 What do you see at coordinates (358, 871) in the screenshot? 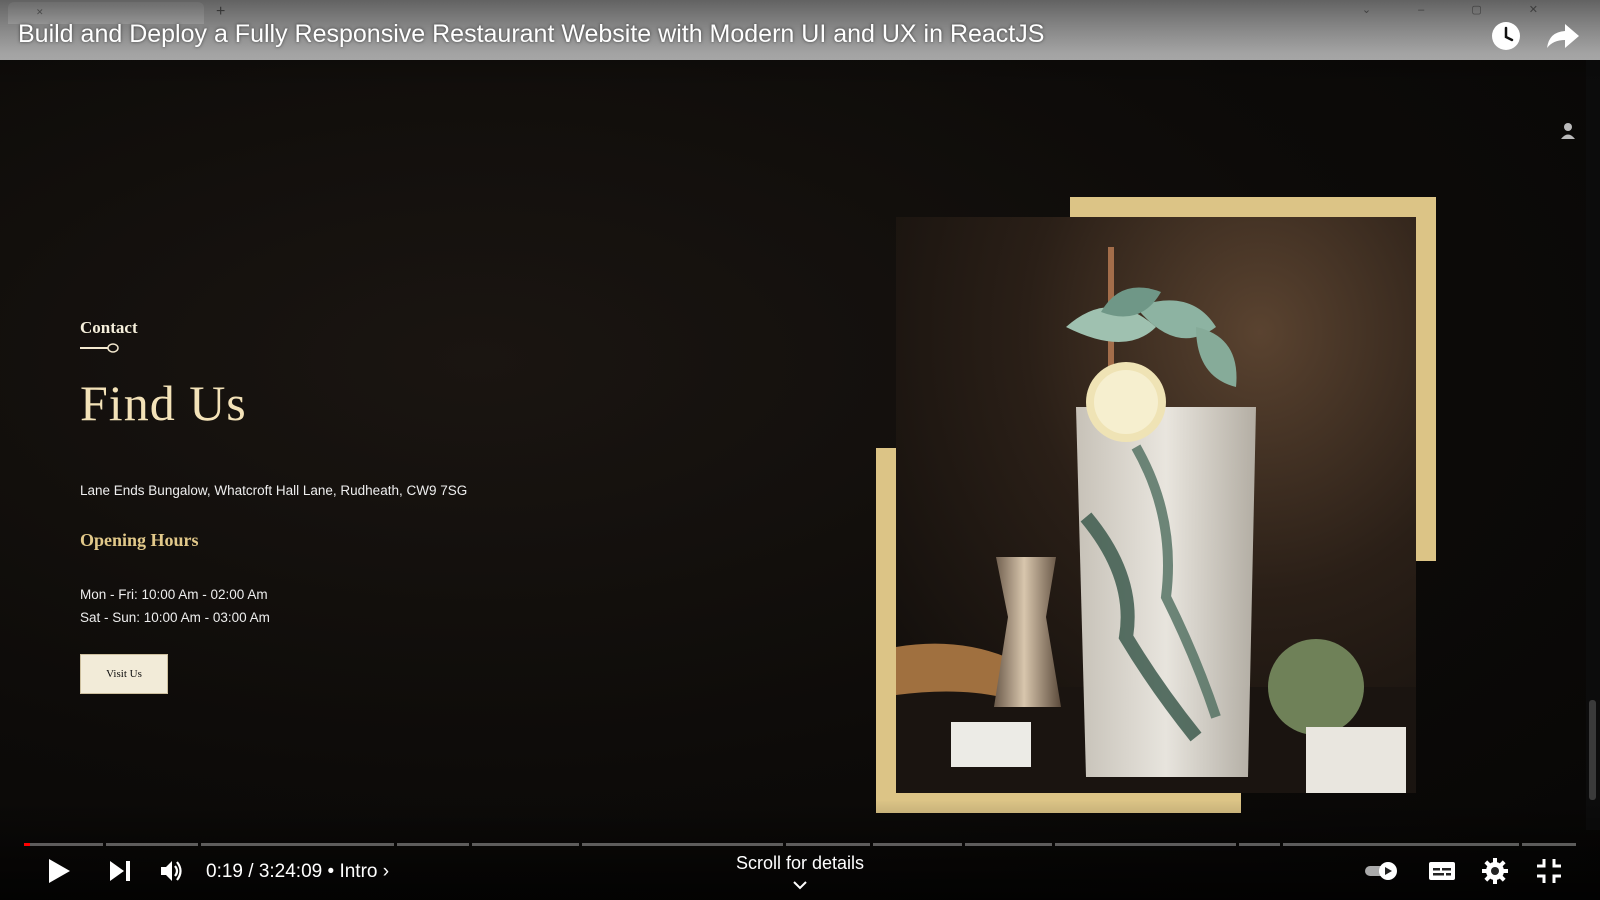
I see `chapter-title: Intro` at bounding box center [358, 871].